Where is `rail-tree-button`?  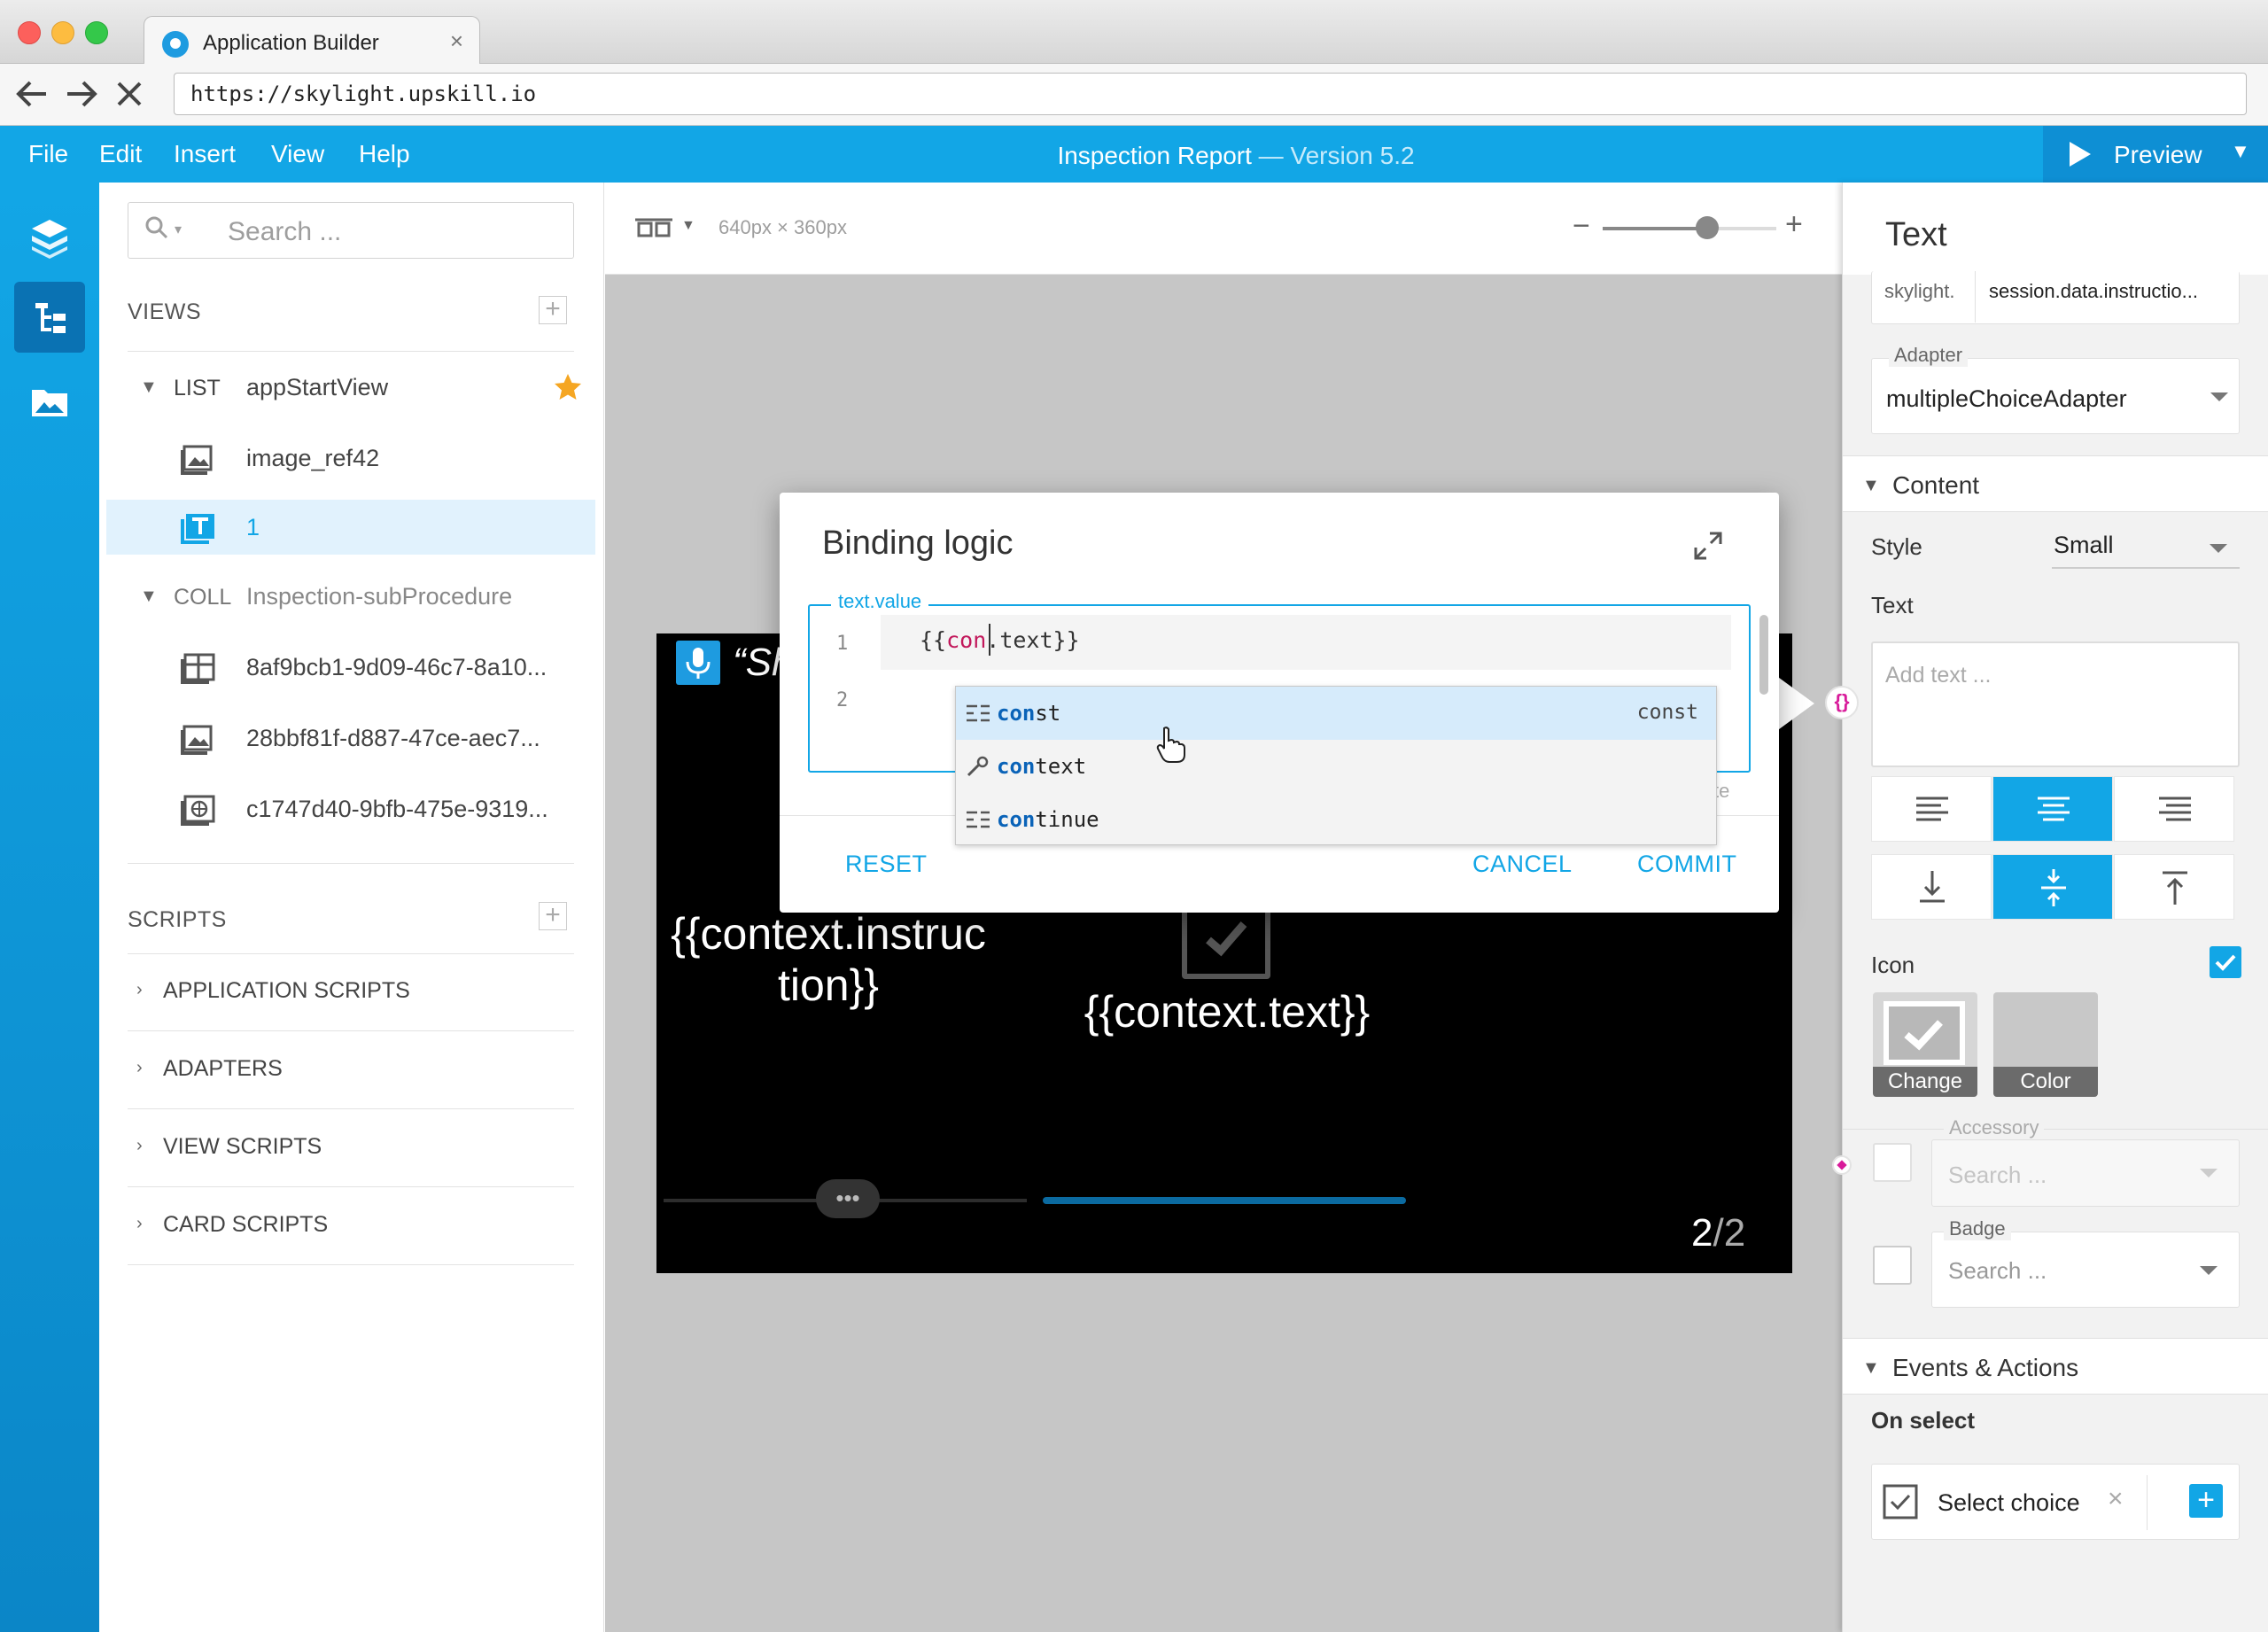 rail-tree-button is located at coordinates (49, 317).